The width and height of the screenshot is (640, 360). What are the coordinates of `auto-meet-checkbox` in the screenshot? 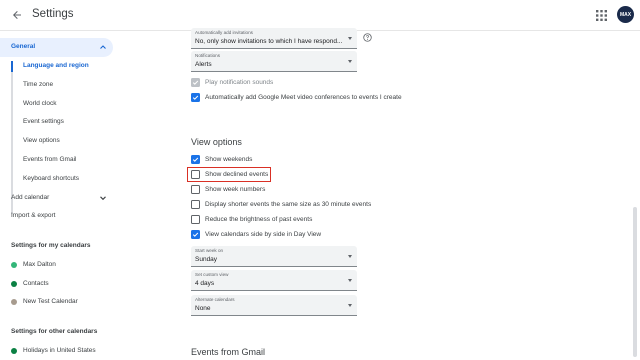 It's located at (195, 97).